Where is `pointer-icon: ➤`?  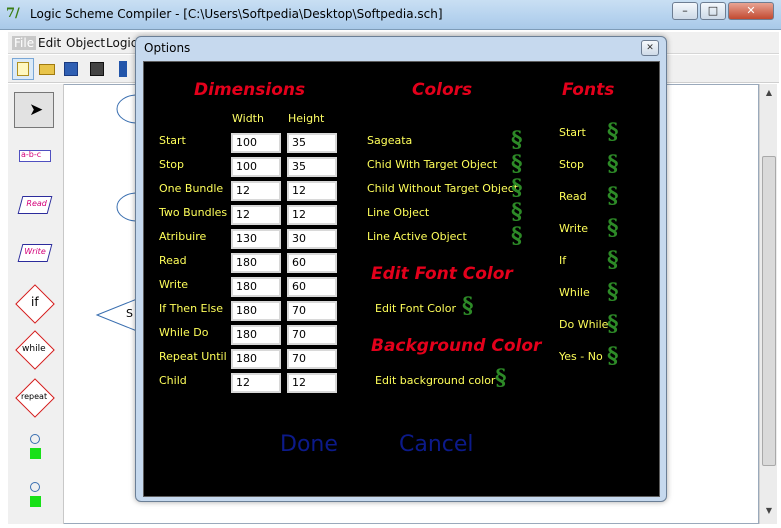 pointer-icon: ➤ is located at coordinates (36, 110).